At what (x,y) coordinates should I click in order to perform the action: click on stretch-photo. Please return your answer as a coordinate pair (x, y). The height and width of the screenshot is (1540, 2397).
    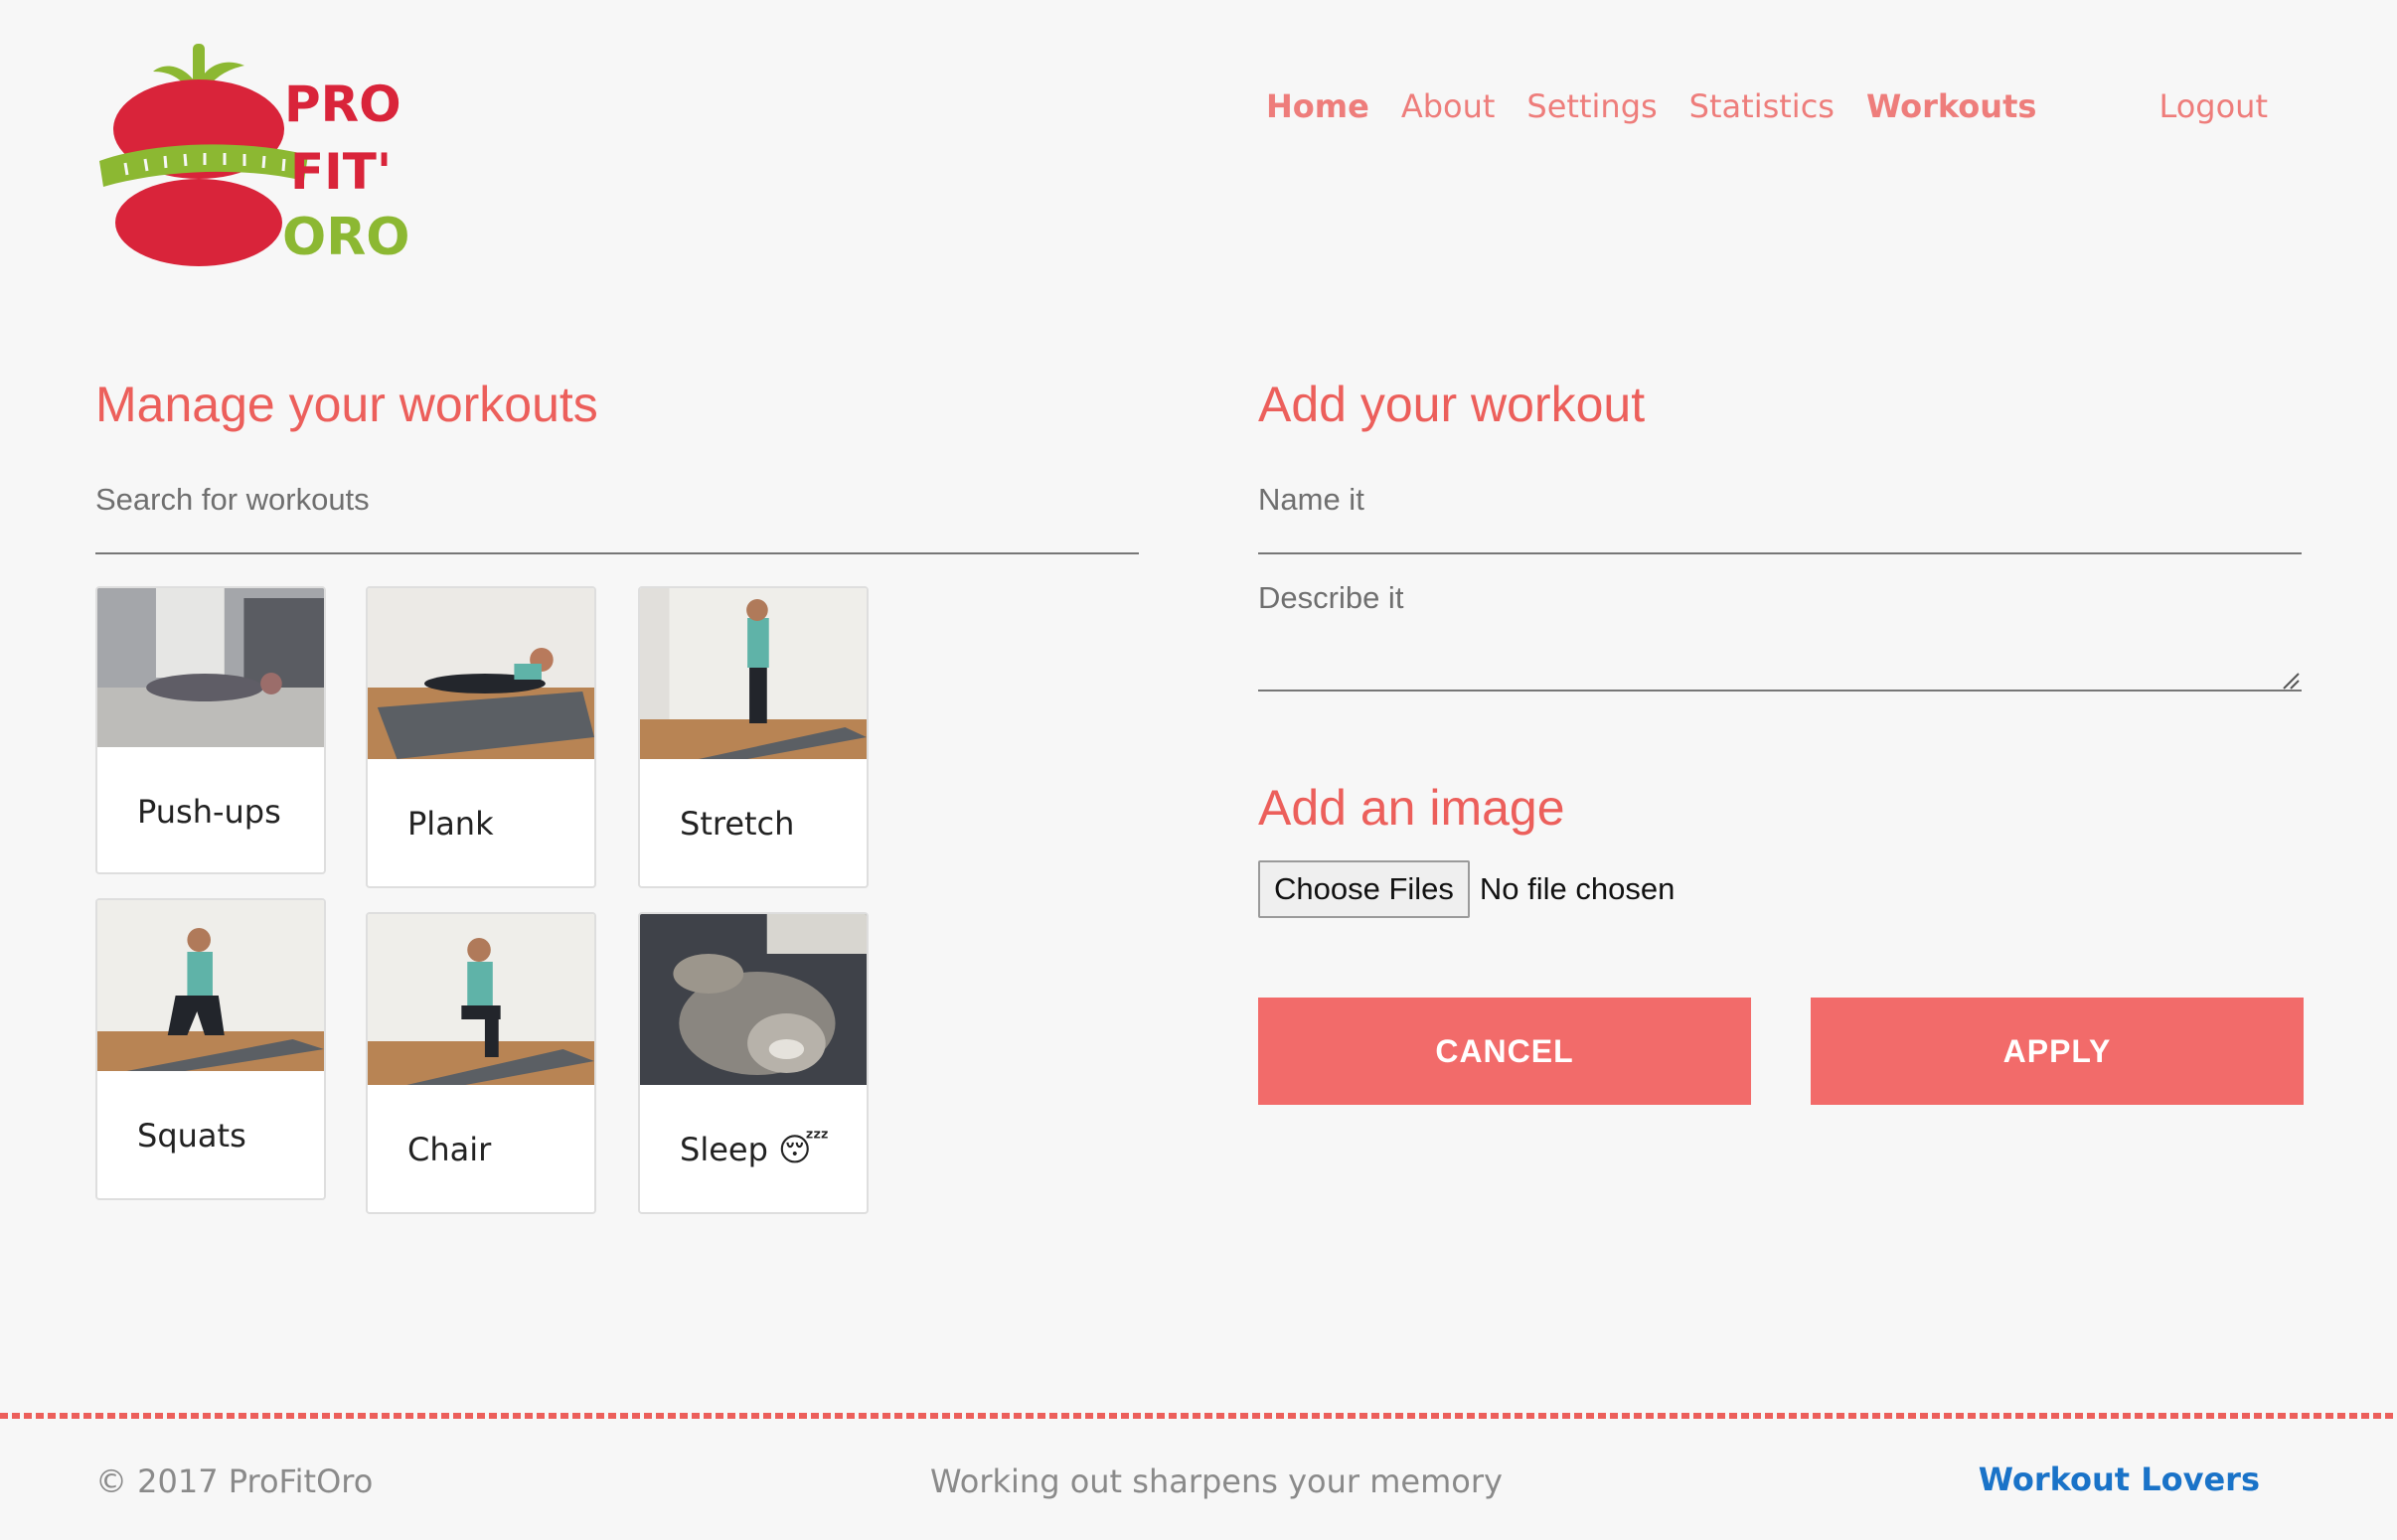
    Looking at the image, I should click on (753, 673).